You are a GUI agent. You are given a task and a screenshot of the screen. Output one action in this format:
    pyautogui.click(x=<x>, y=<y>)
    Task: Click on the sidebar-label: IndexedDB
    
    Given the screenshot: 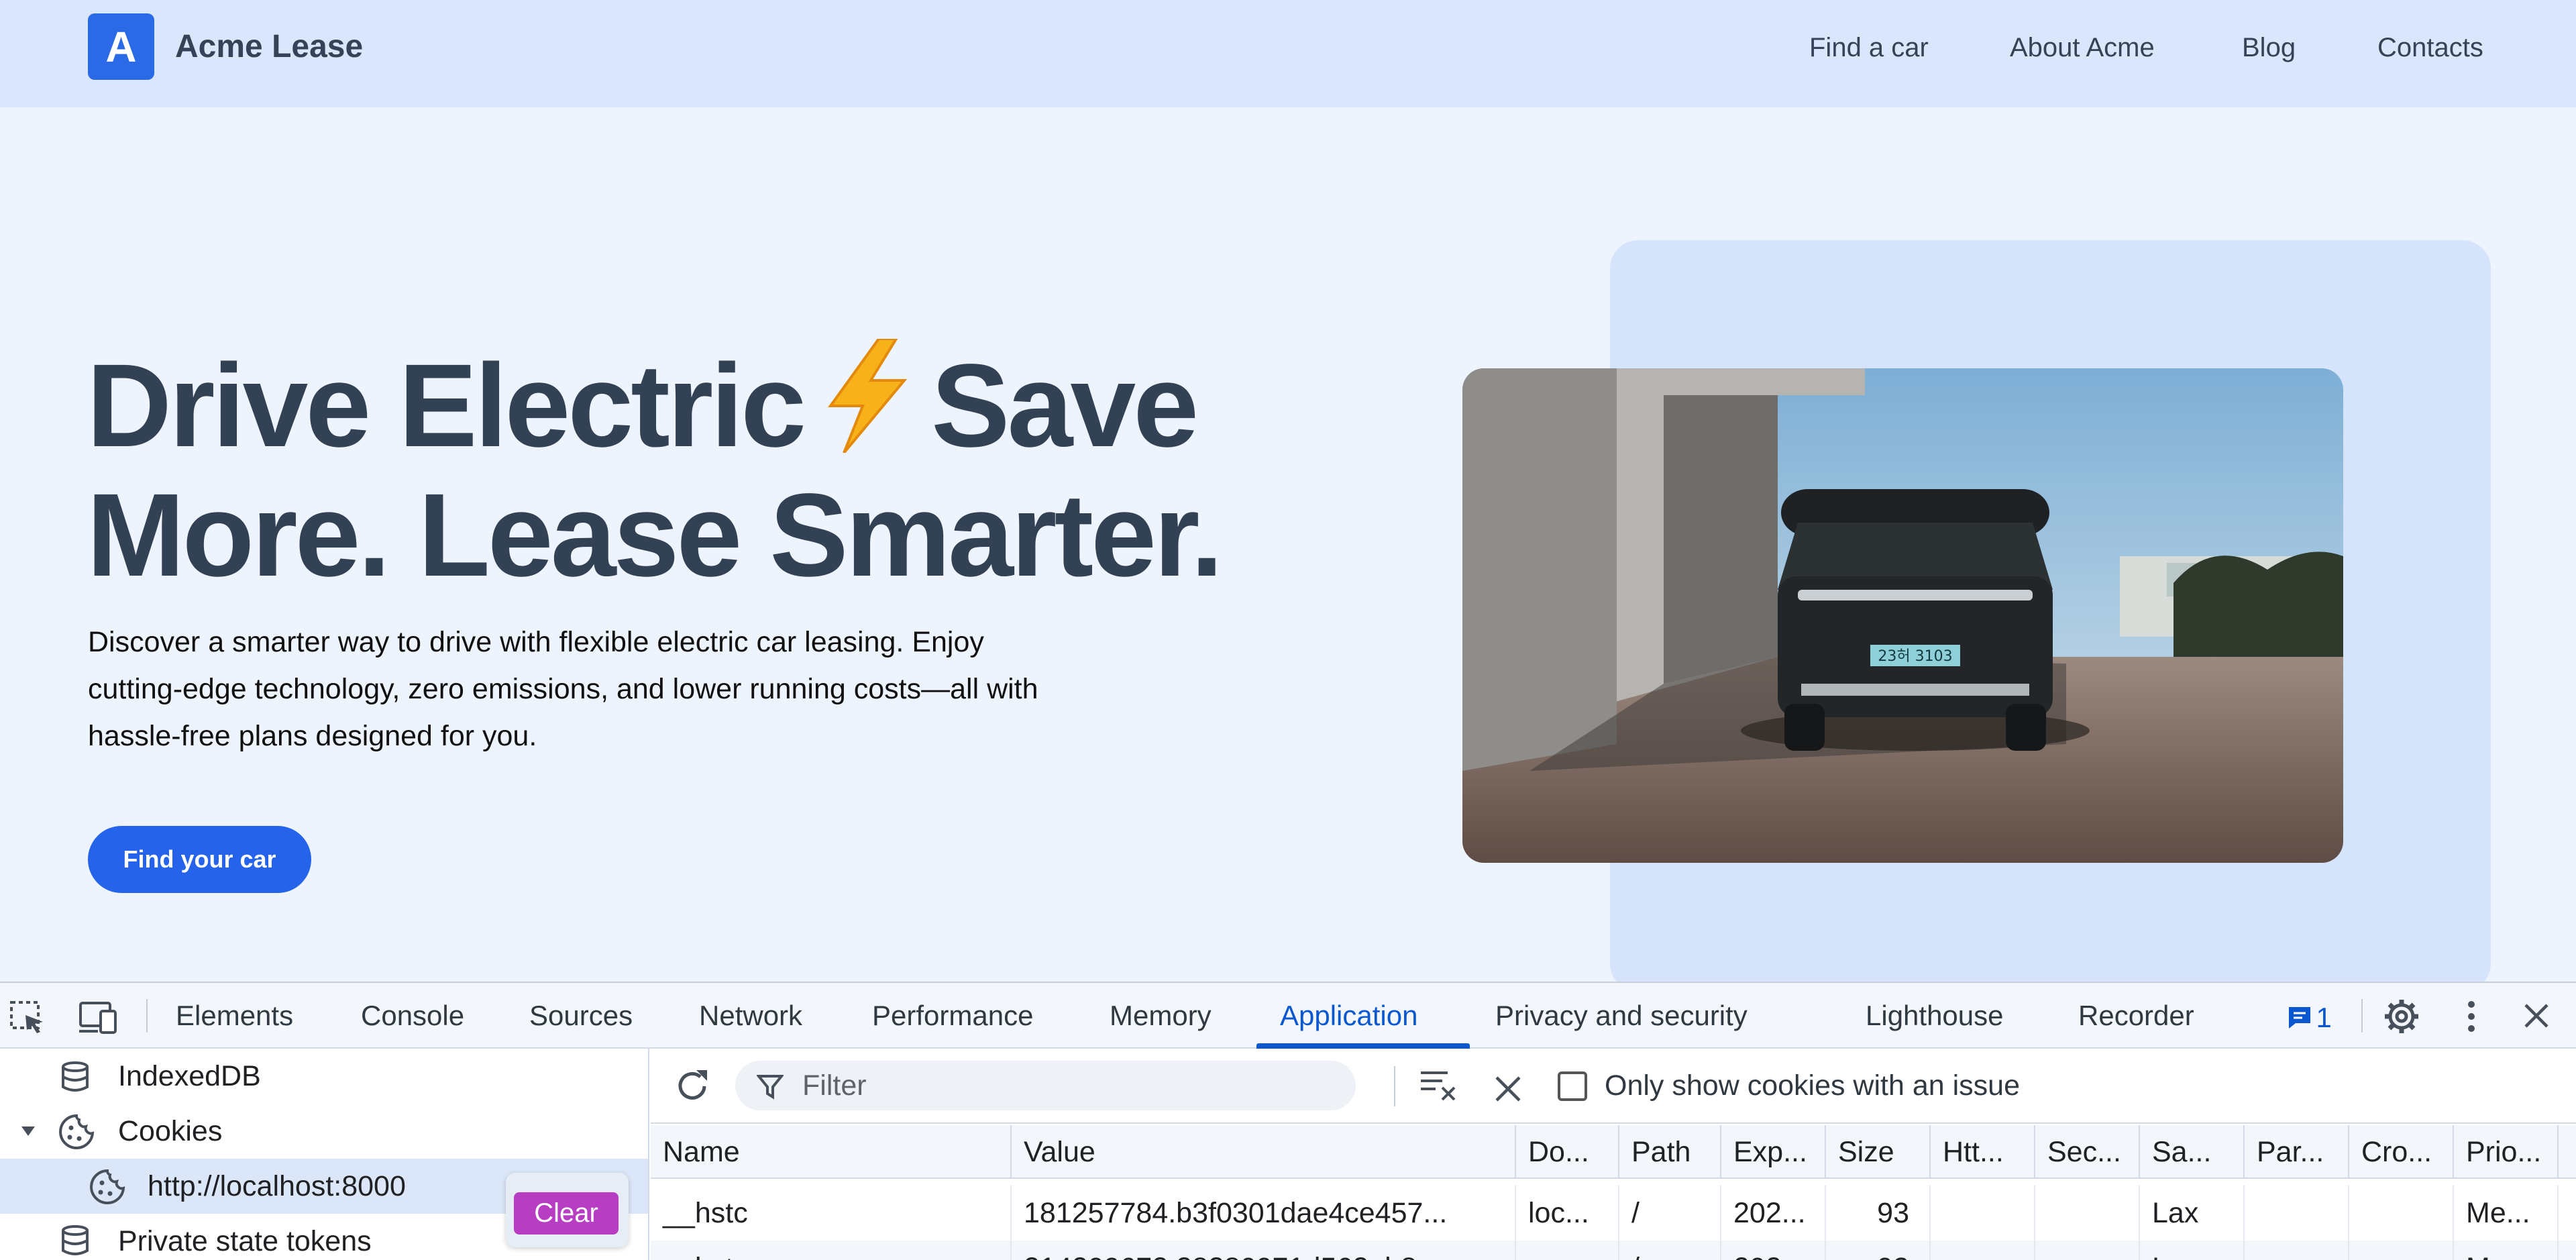 What is the action you would take?
    pyautogui.click(x=189, y=1076)
    